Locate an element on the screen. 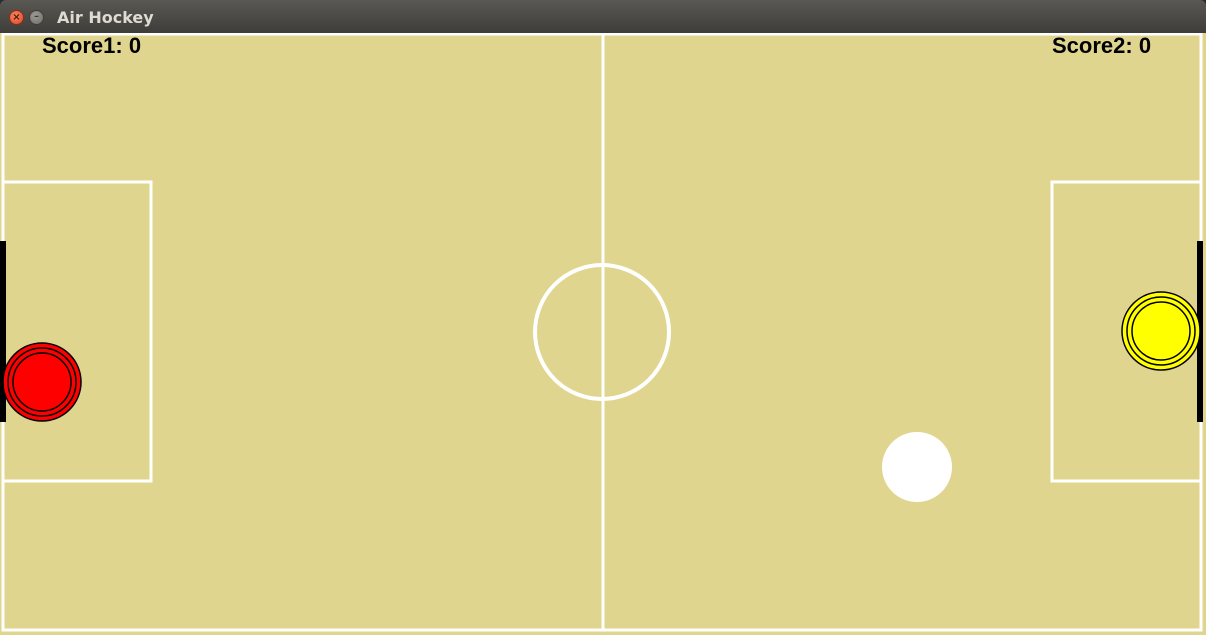 Image resolution: width=1206 pixels, height=635 pixels. player1-mallet-handle is located at coordinates (42, 382).